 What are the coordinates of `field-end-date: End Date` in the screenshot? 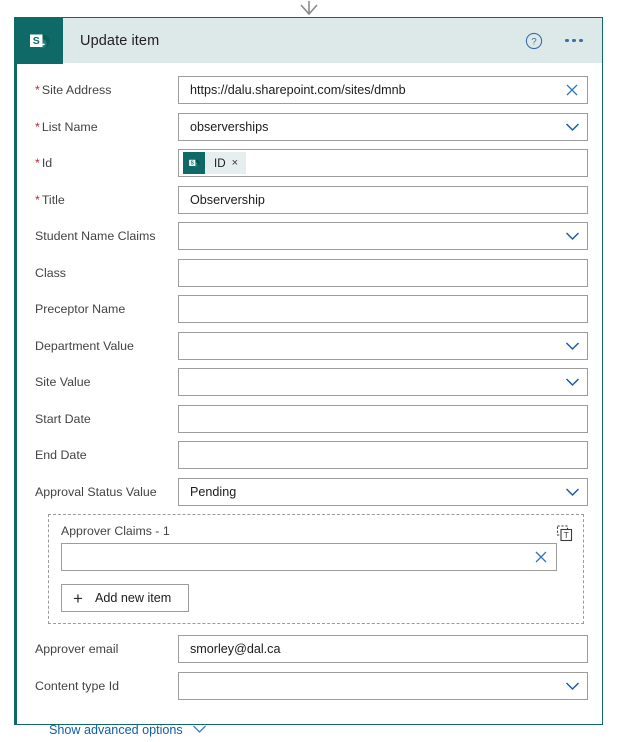 It's located at (309, 455).